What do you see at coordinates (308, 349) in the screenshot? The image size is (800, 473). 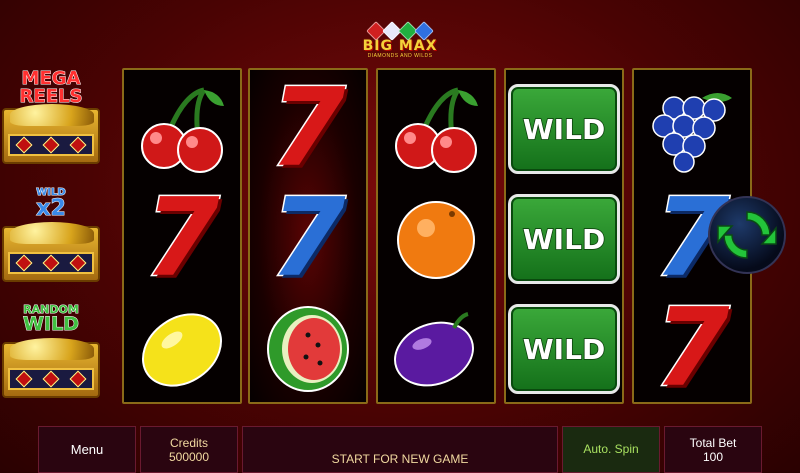 I see `watermelon-icon` at bounding box center [308, 349].